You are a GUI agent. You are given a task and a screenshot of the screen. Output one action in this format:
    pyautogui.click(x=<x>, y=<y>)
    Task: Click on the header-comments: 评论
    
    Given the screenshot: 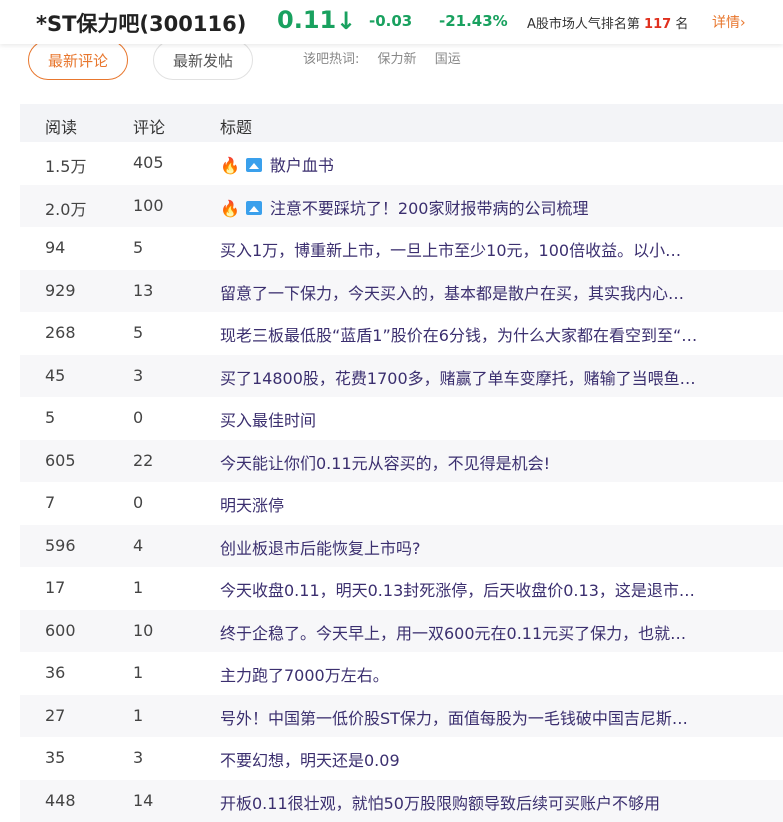 What is the action you would take?
    pyautogui.click(x=149, y=126)
    